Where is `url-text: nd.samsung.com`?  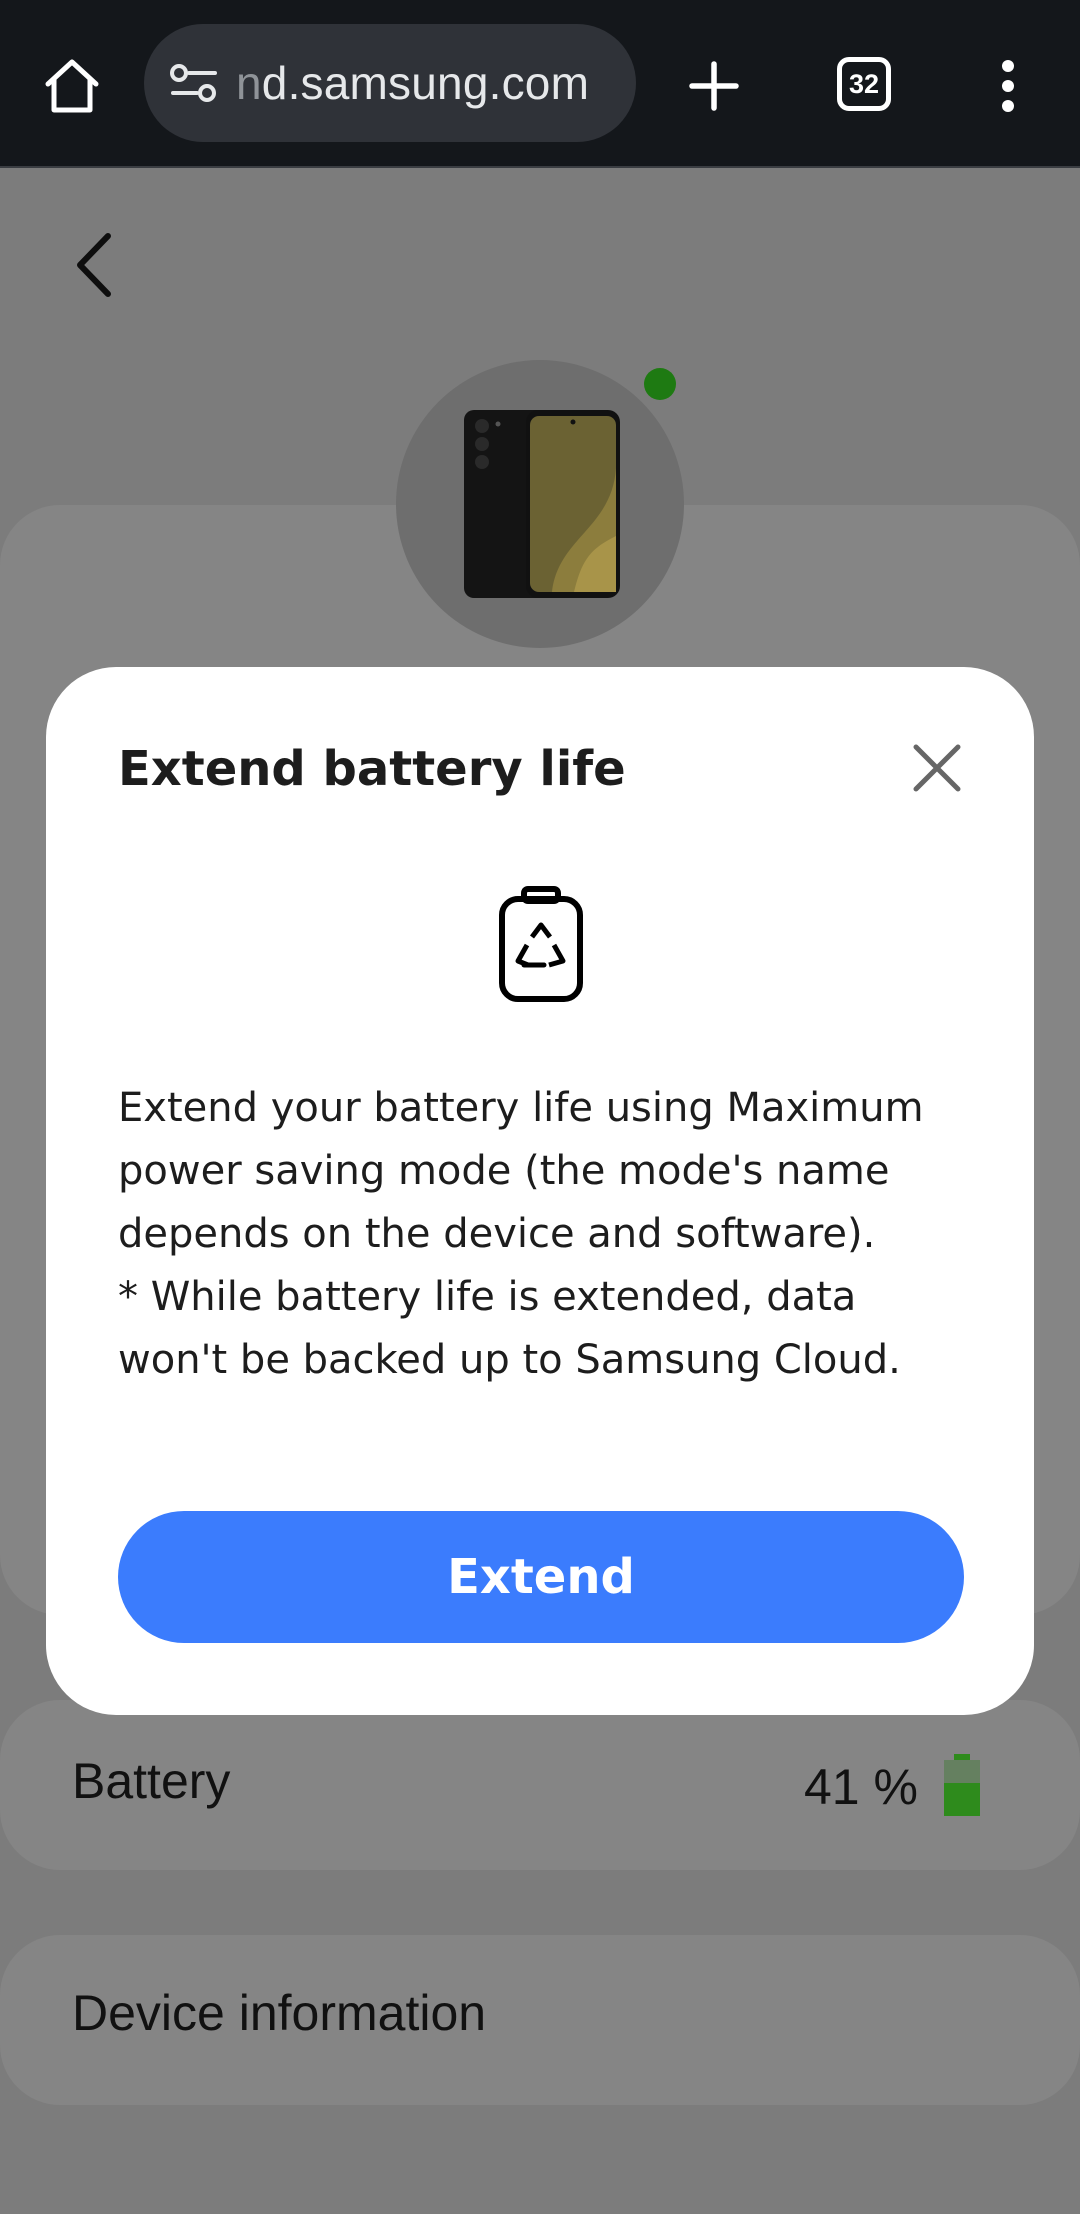
url-text: nd.samsung.com is located at coordinates (412, 83).